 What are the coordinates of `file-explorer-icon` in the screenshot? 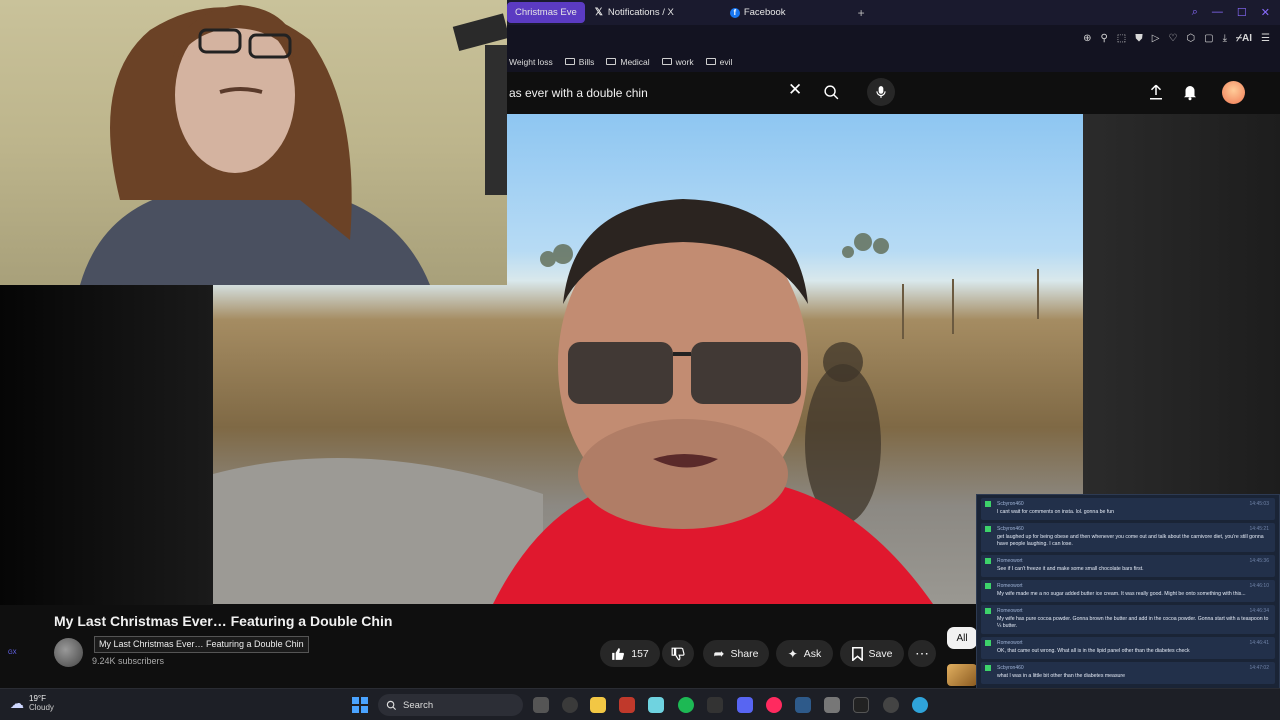 It's located at (598, 705).